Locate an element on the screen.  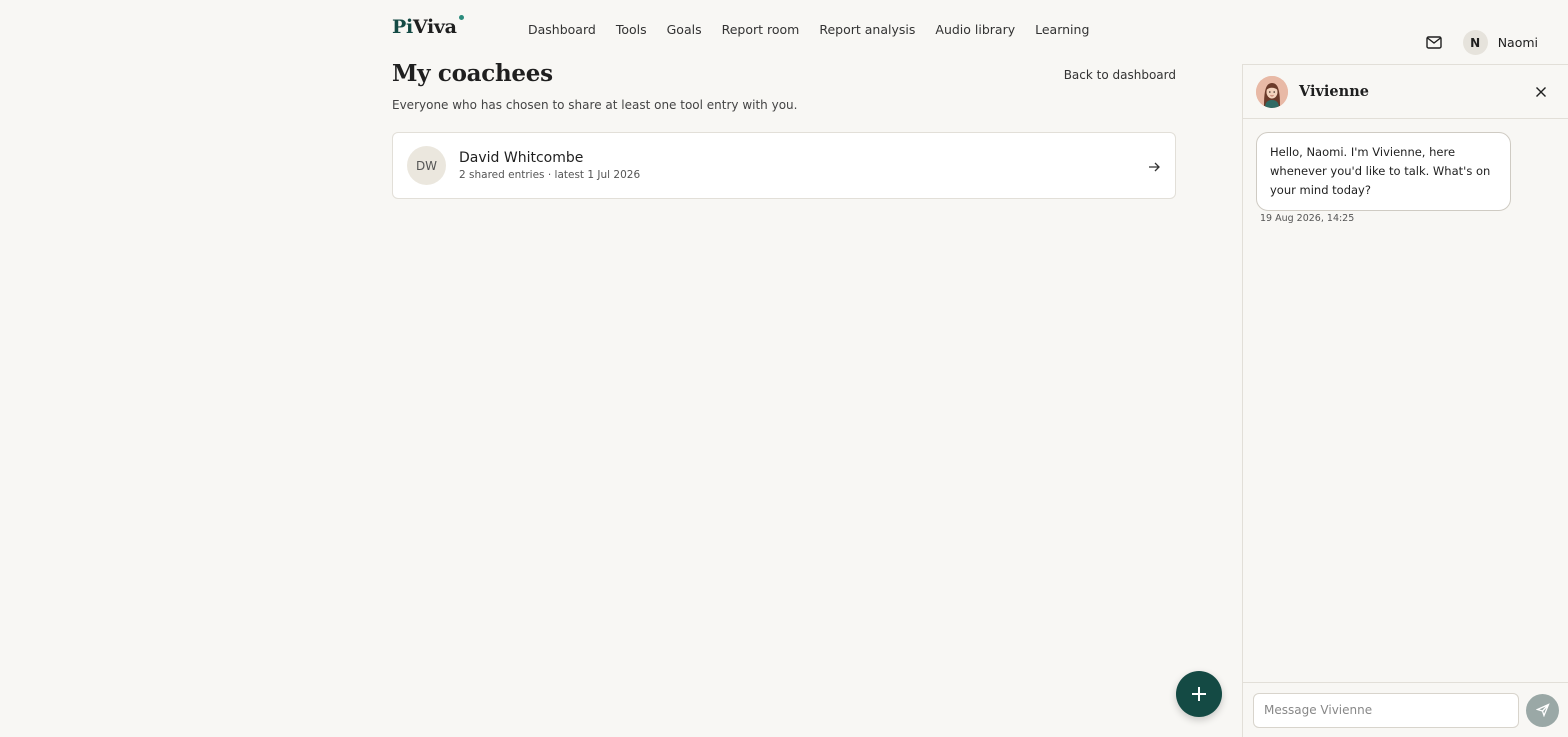
nav-goals: Goals is located at coordinates (684, 29).